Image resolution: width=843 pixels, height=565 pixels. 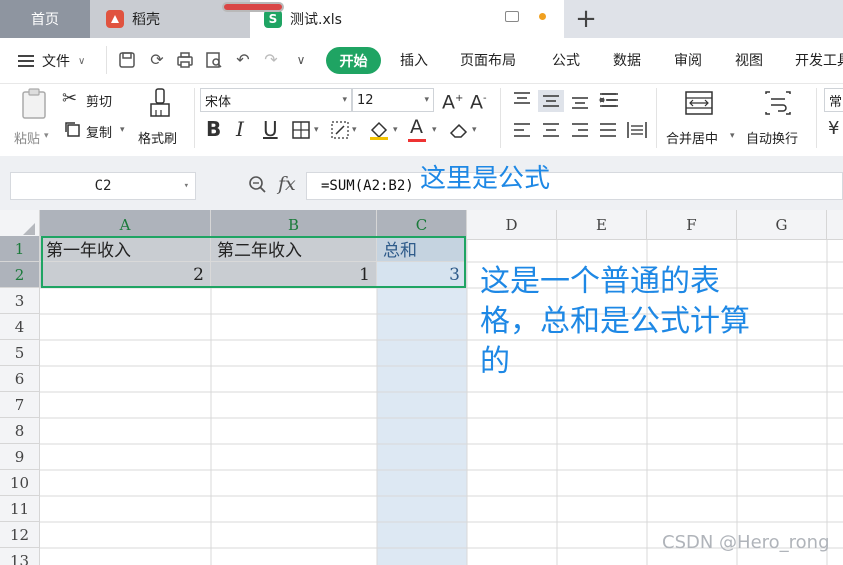 What do you see at coordinates (353, 60) in the screenshot?
I see `tab-start: 开始` at bounding box center [353, 60].